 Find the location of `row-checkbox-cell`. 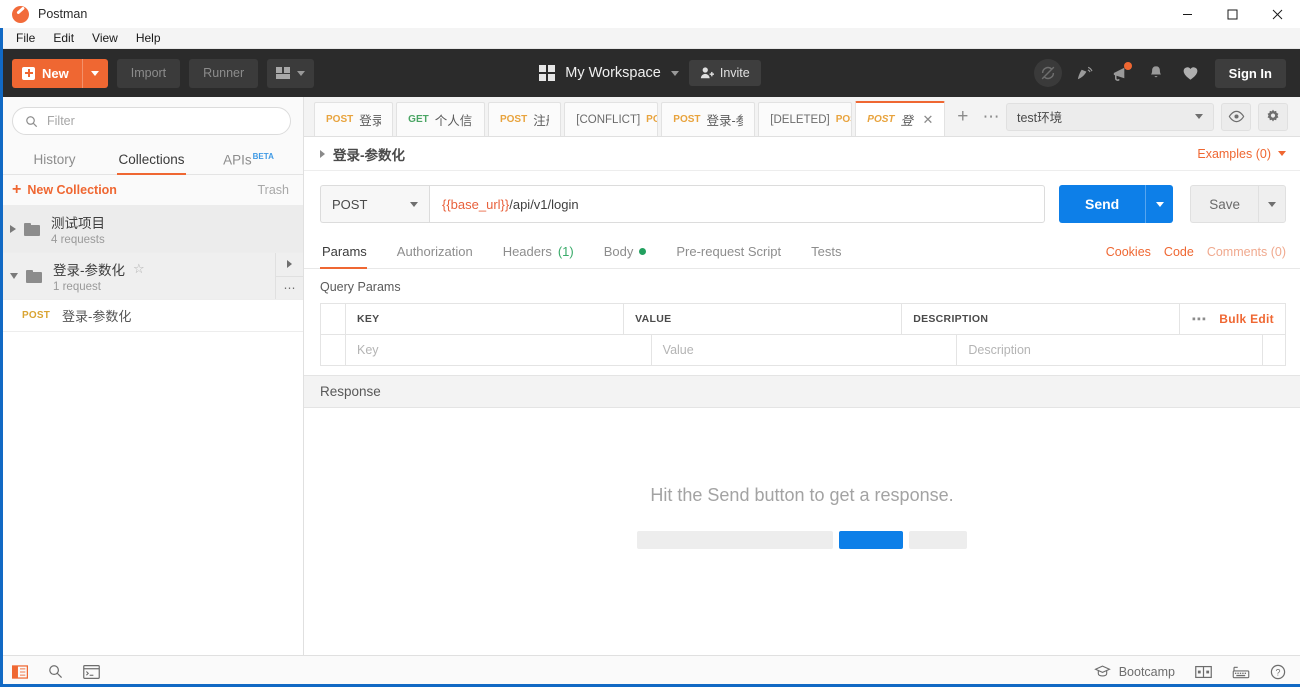

row-checkbox-cell is located at coordinates (333, 350).